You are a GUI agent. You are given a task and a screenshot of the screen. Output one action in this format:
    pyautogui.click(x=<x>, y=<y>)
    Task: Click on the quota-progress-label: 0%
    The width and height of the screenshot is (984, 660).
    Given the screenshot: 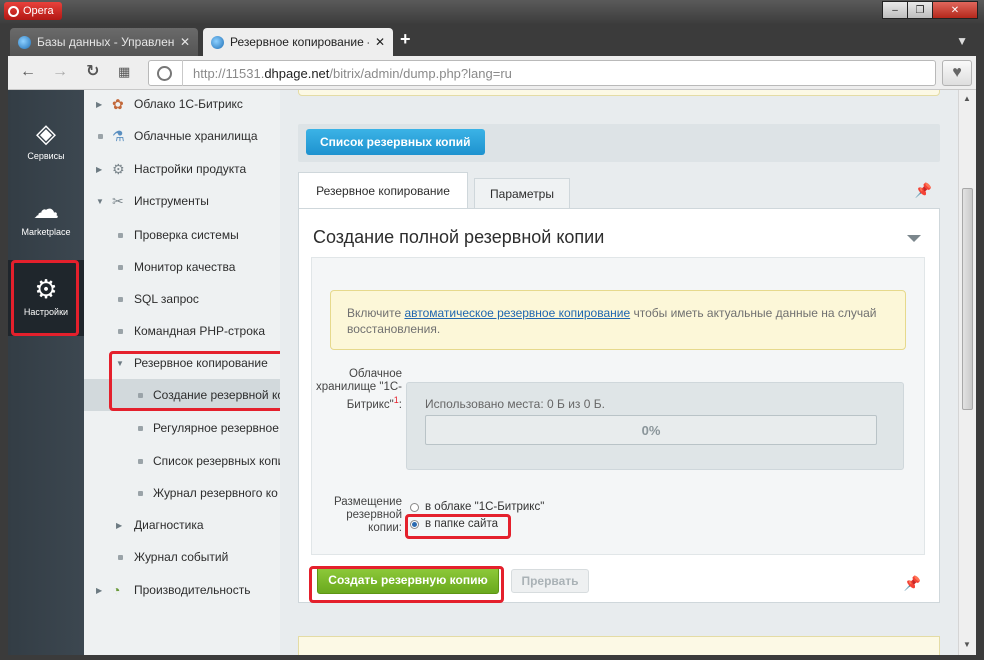 What is the action you would take?
    pyautogui.click(x=651, y=430)
    